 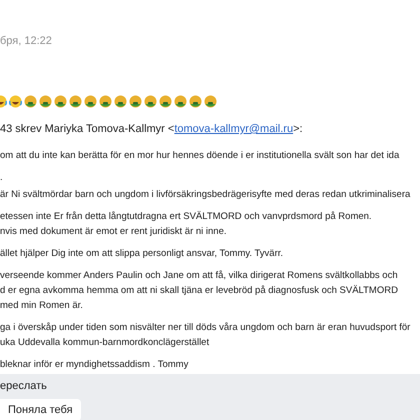 What do you see at coordinates (206, 328) in the screenshot?
I see `message-text-line: ga i överskåp under tiden som nisvälter ner till döds våra ungdom och barn är eran huvudsport för` at bounding box center [206, 328].